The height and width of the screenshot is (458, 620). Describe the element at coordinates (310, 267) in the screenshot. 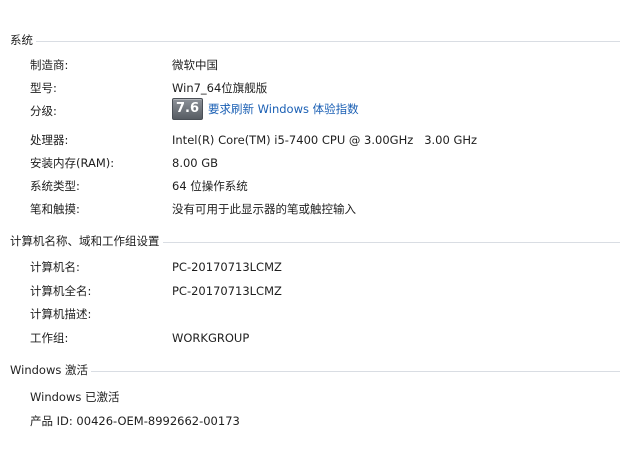

I see `row-computer-name: 计算机名: PC-20170713LCMZ` at that location.